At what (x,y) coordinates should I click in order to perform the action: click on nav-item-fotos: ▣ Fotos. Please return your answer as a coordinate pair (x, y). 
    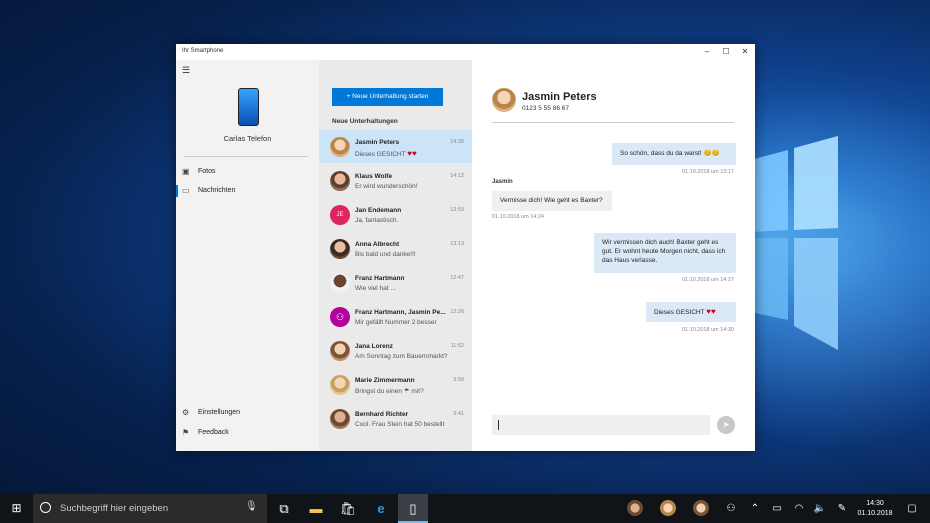
    Looking at the image, I should click on (247, 172).